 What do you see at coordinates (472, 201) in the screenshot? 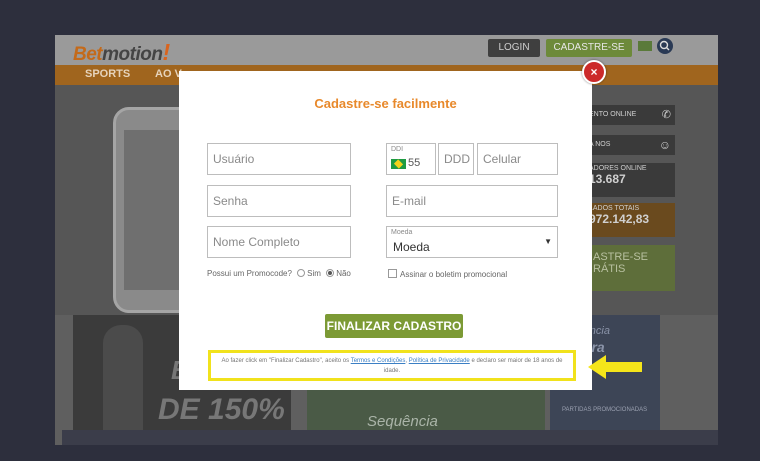
I see `email-field: E-mail` at bounding box center [472, 201].